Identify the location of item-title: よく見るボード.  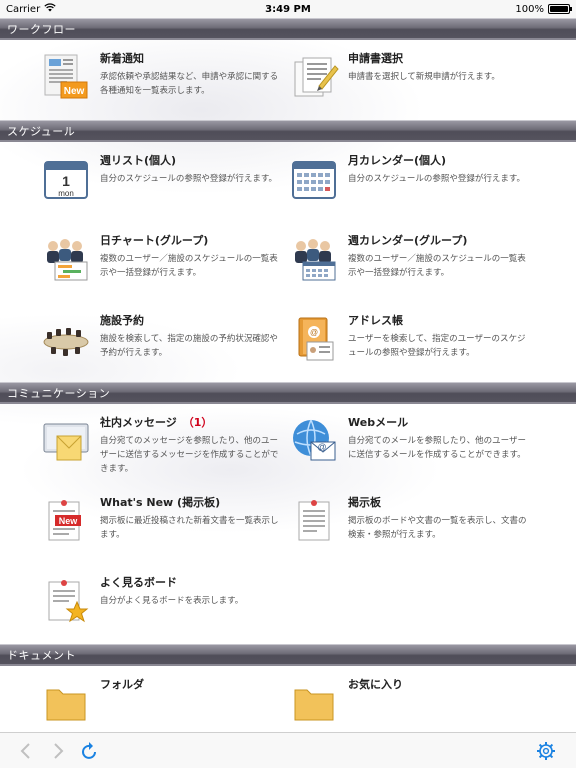
(138, 582).